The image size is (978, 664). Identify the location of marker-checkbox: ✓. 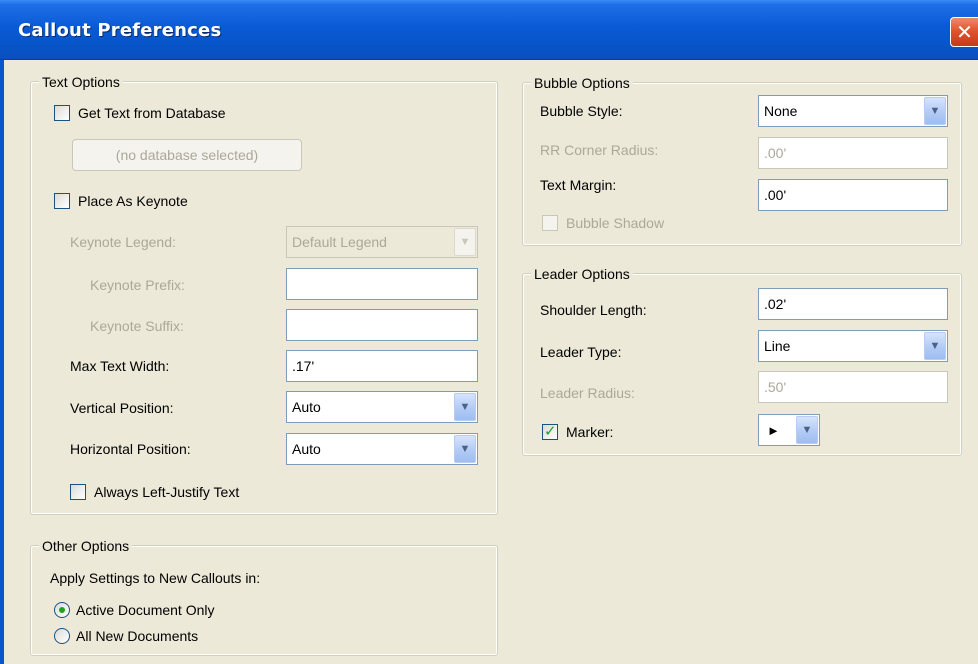
(550, 431).